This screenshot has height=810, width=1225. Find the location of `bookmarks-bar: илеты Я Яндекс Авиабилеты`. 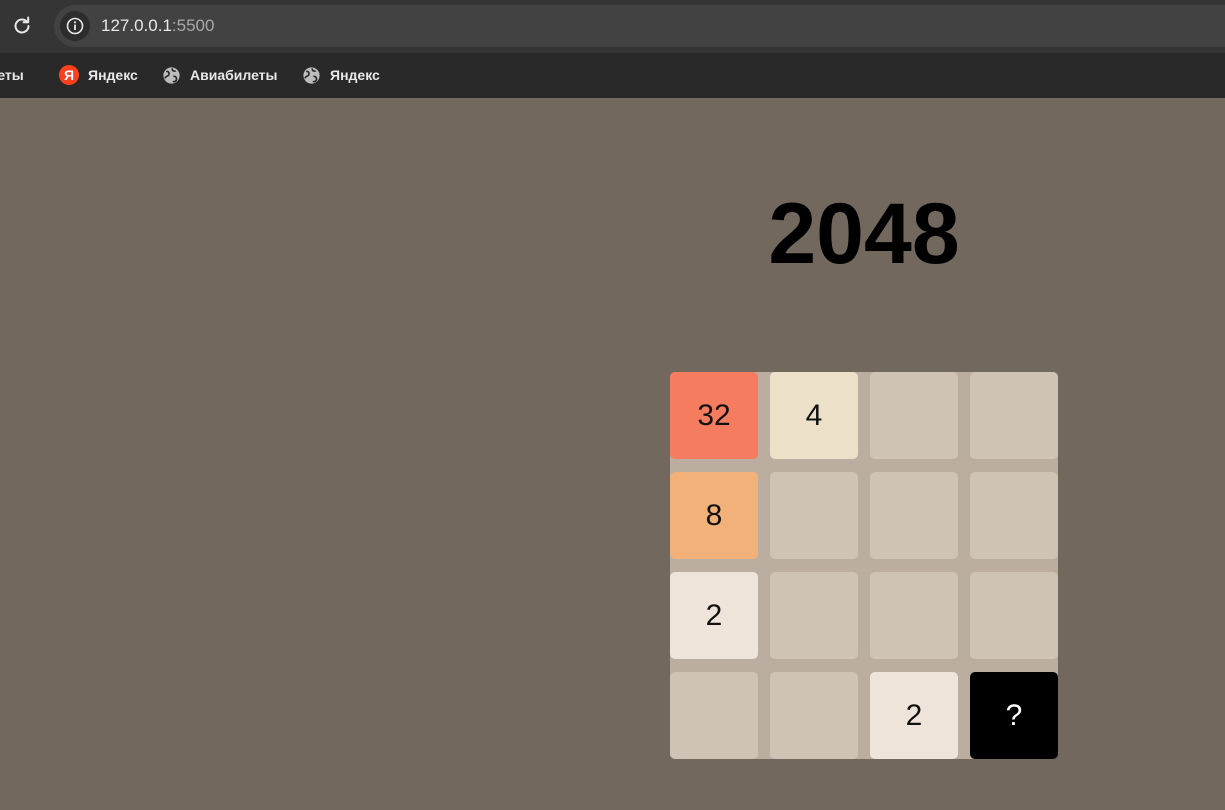

bookmarks-bar: илеты Я Яндекс Авиабилеты is located at coordinates (612, 75).